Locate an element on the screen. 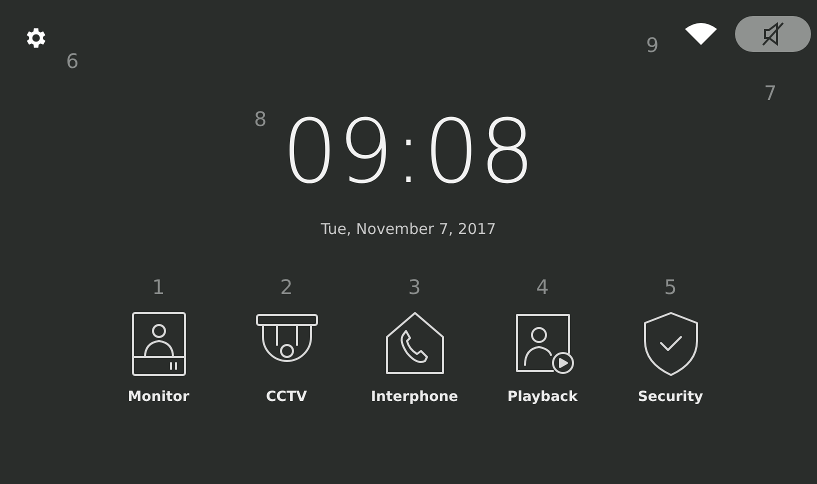 This screenshot has width=817, height=484. callout-number: 2 is located at coordinates (286, 286).